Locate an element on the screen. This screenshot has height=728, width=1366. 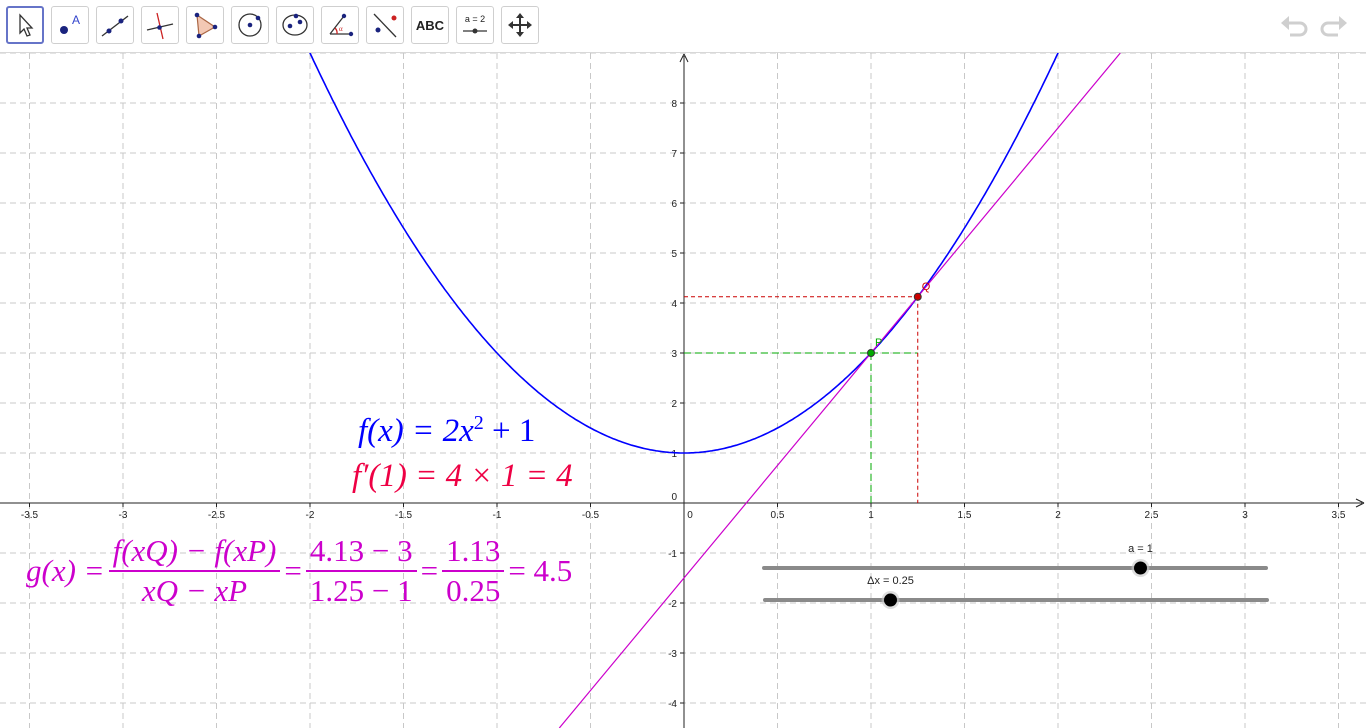
x-tick-label: -3.5 is located at coordinates (30, 515).